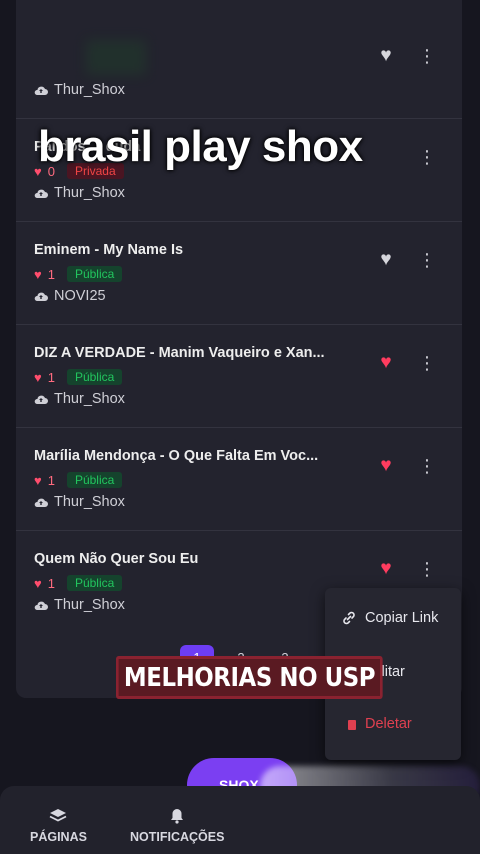 The width and height of the screenshot is (480, 854). What do you see at coordinates (349, 618) in the screenshot?
I see `link-icon` at bounding box center [349, 618].